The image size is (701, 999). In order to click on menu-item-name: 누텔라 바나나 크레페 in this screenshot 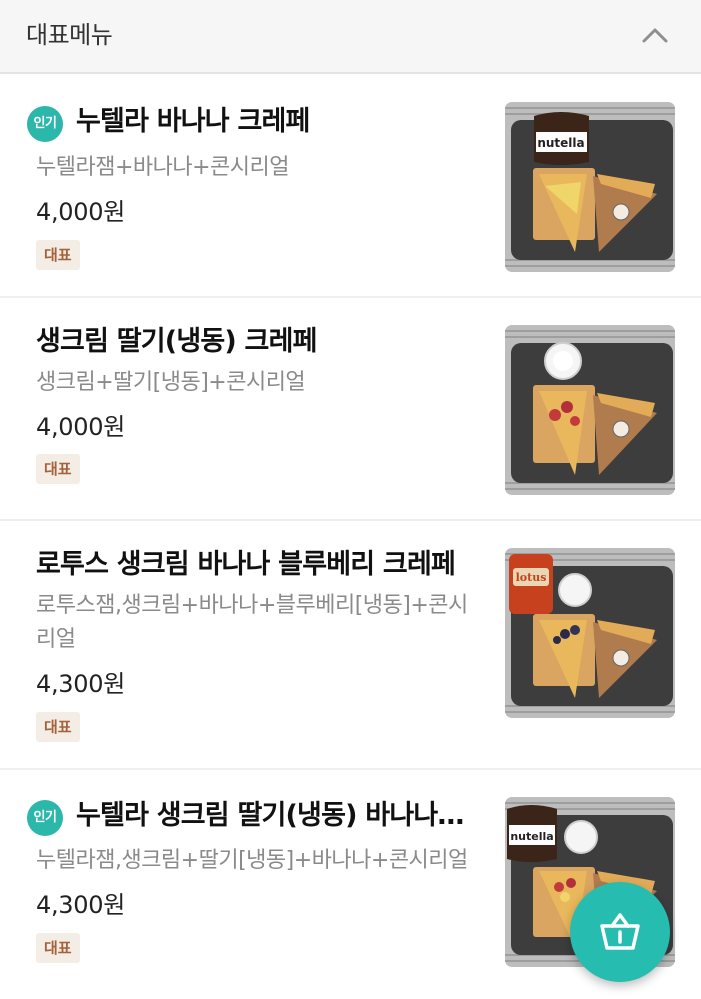, I will do `click(193, 121)`.